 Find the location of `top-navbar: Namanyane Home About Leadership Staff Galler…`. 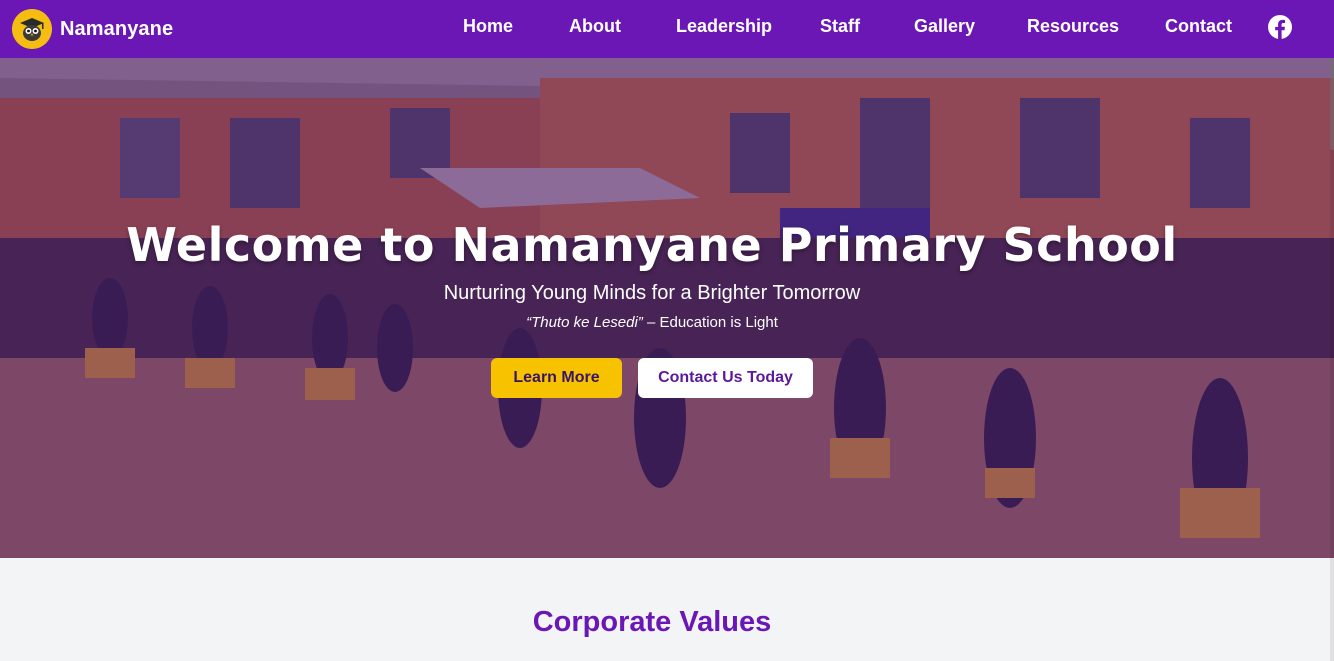

top-navbar: Namanyane Home About Leadership Staff Galler… is located at coordinates (667, 29).